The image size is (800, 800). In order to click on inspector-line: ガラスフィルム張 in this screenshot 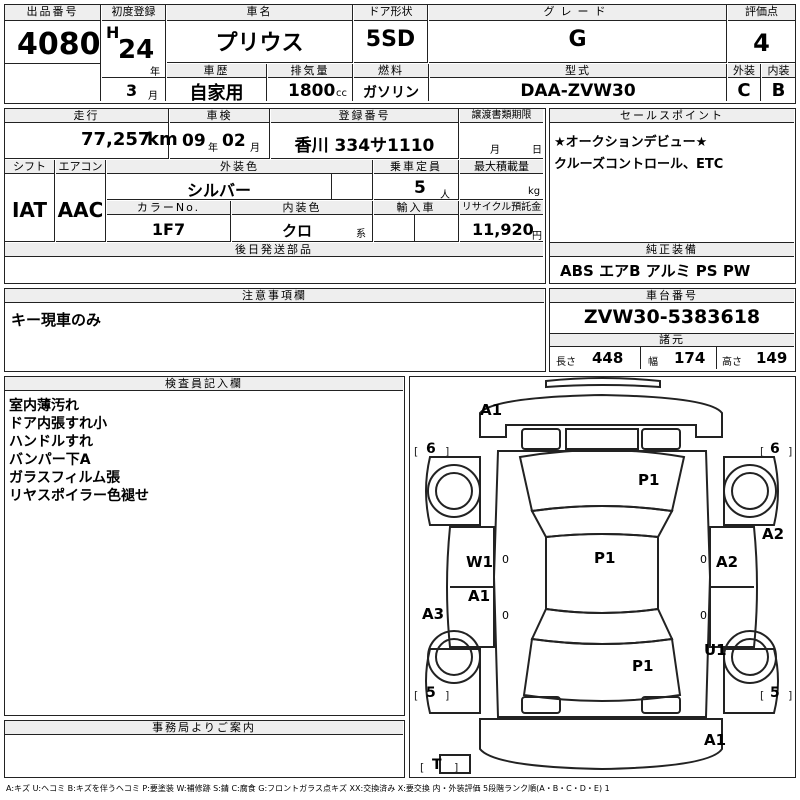, I will do `click(65, 478)`.